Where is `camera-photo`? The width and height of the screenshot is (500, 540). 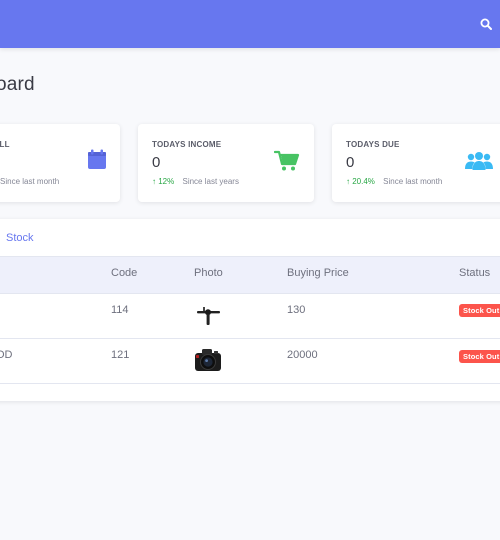
camera-photo is located at coordinates (208, 360).